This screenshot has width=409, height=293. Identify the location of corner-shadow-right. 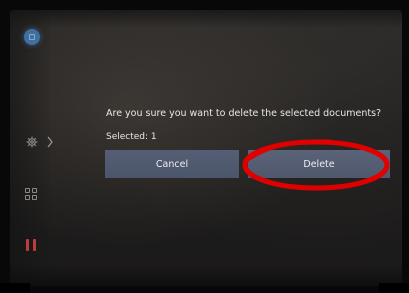
(394, 288).